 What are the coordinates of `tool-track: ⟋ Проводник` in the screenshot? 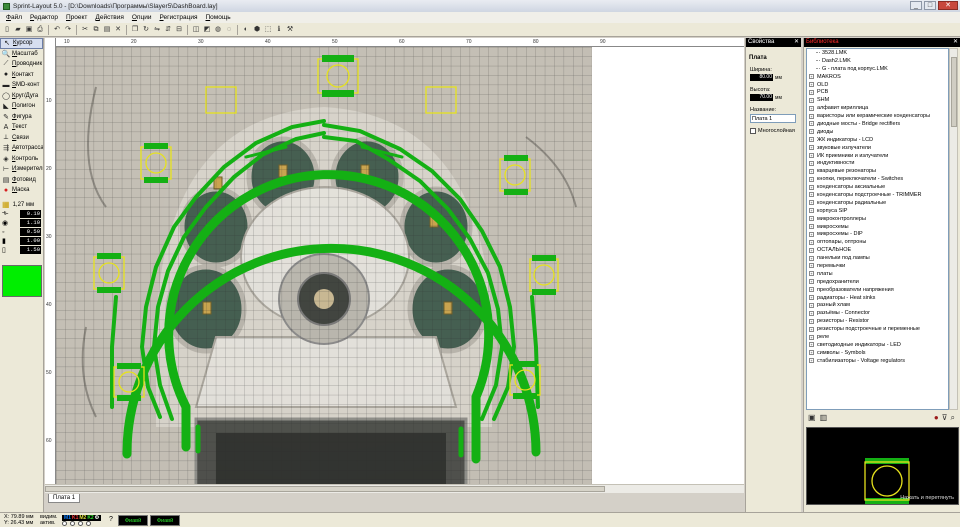 It's located at (21, 64).